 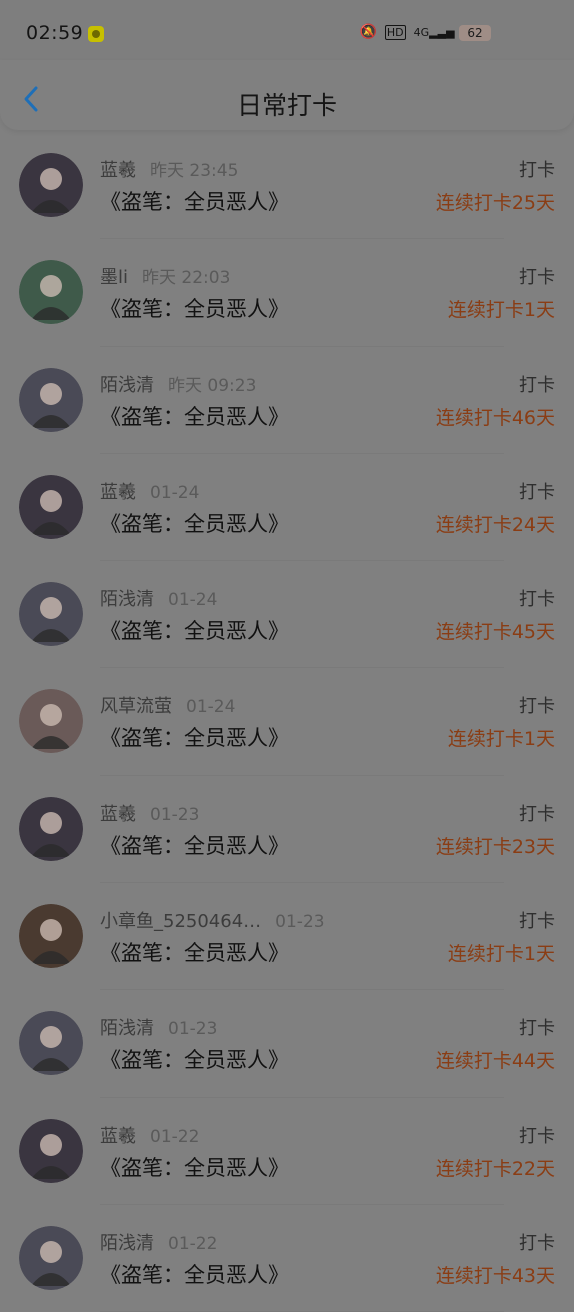 I want to click on streak-label: 连续打卡23天, so click(x=495, y=846).